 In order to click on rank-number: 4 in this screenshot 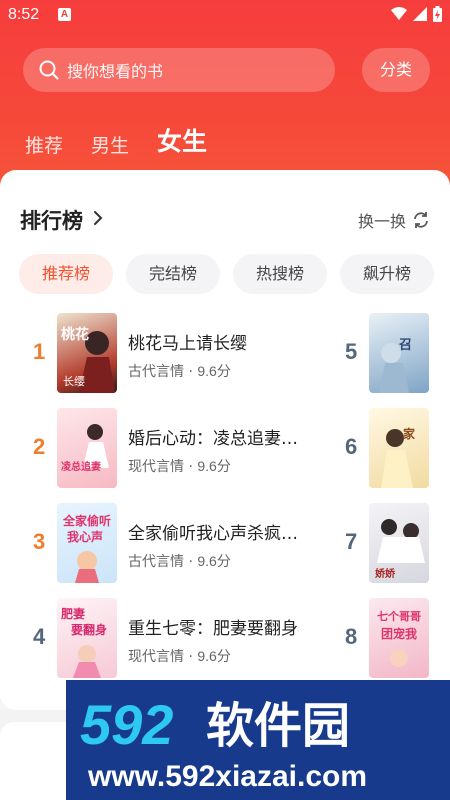, I will do `click(39, 636)`.